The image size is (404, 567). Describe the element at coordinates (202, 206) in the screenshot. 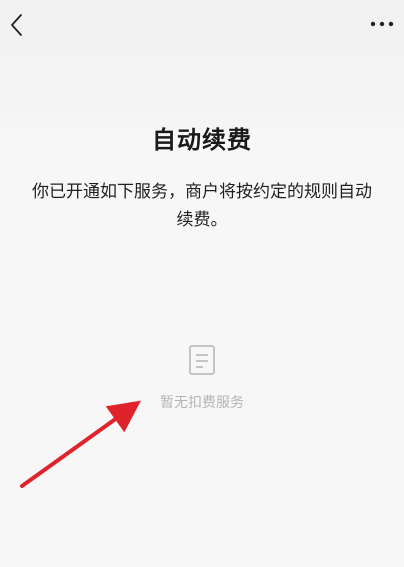

I see `page-description: 你已开通如下服务，商户将按约定的规则自动续费。` at that location.